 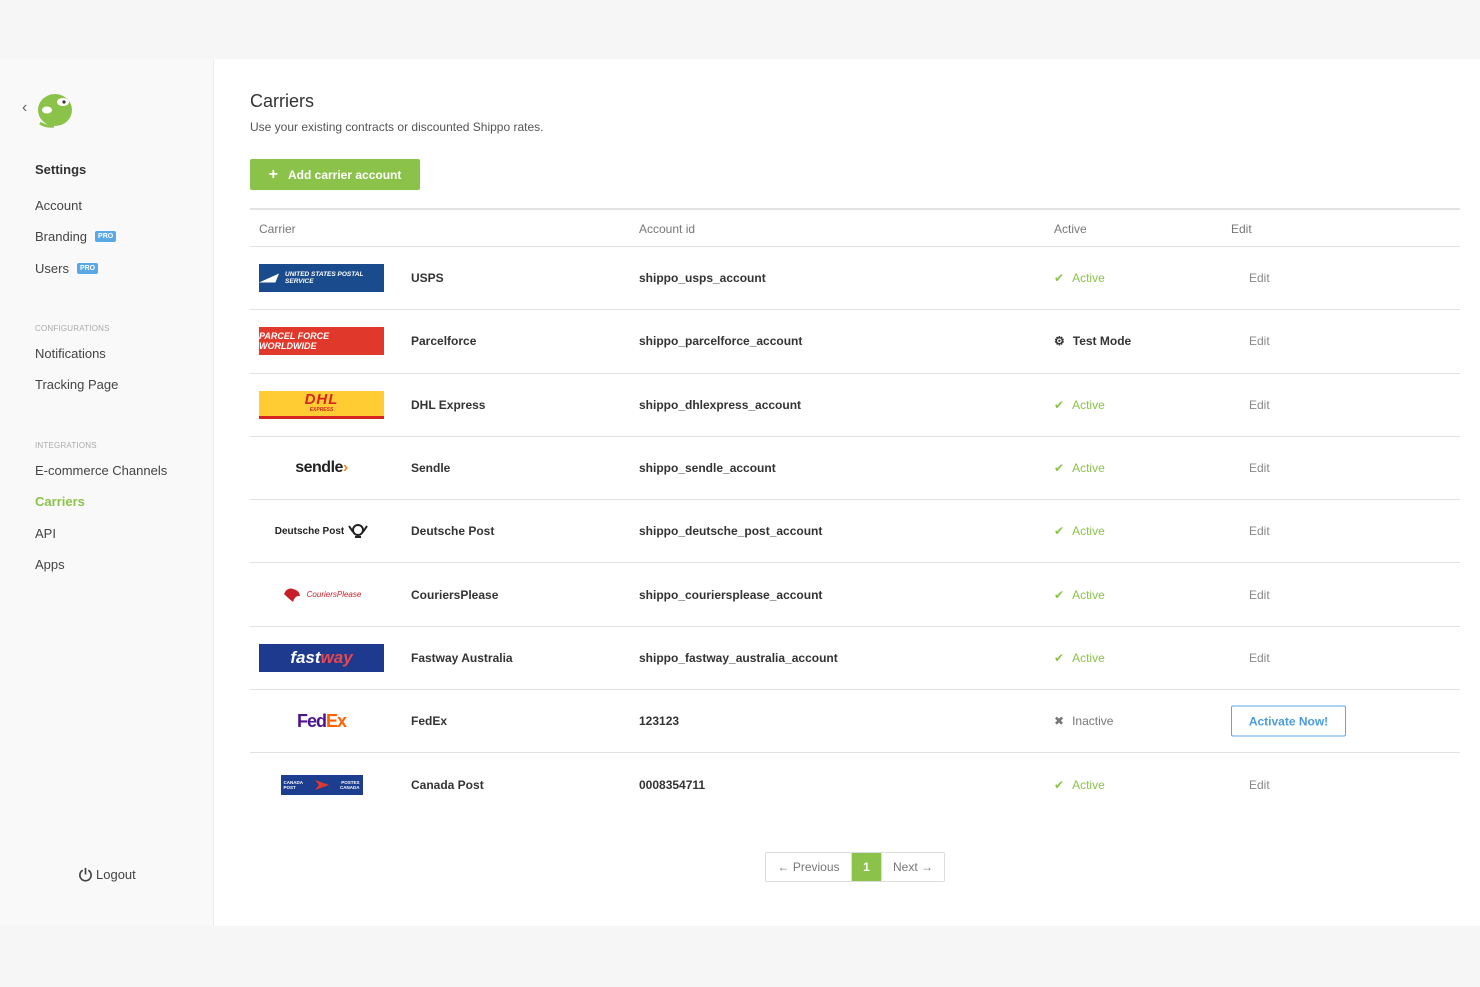 I want to click on account-id: shippo_parcelforce_account, so click(x=721, y=341).